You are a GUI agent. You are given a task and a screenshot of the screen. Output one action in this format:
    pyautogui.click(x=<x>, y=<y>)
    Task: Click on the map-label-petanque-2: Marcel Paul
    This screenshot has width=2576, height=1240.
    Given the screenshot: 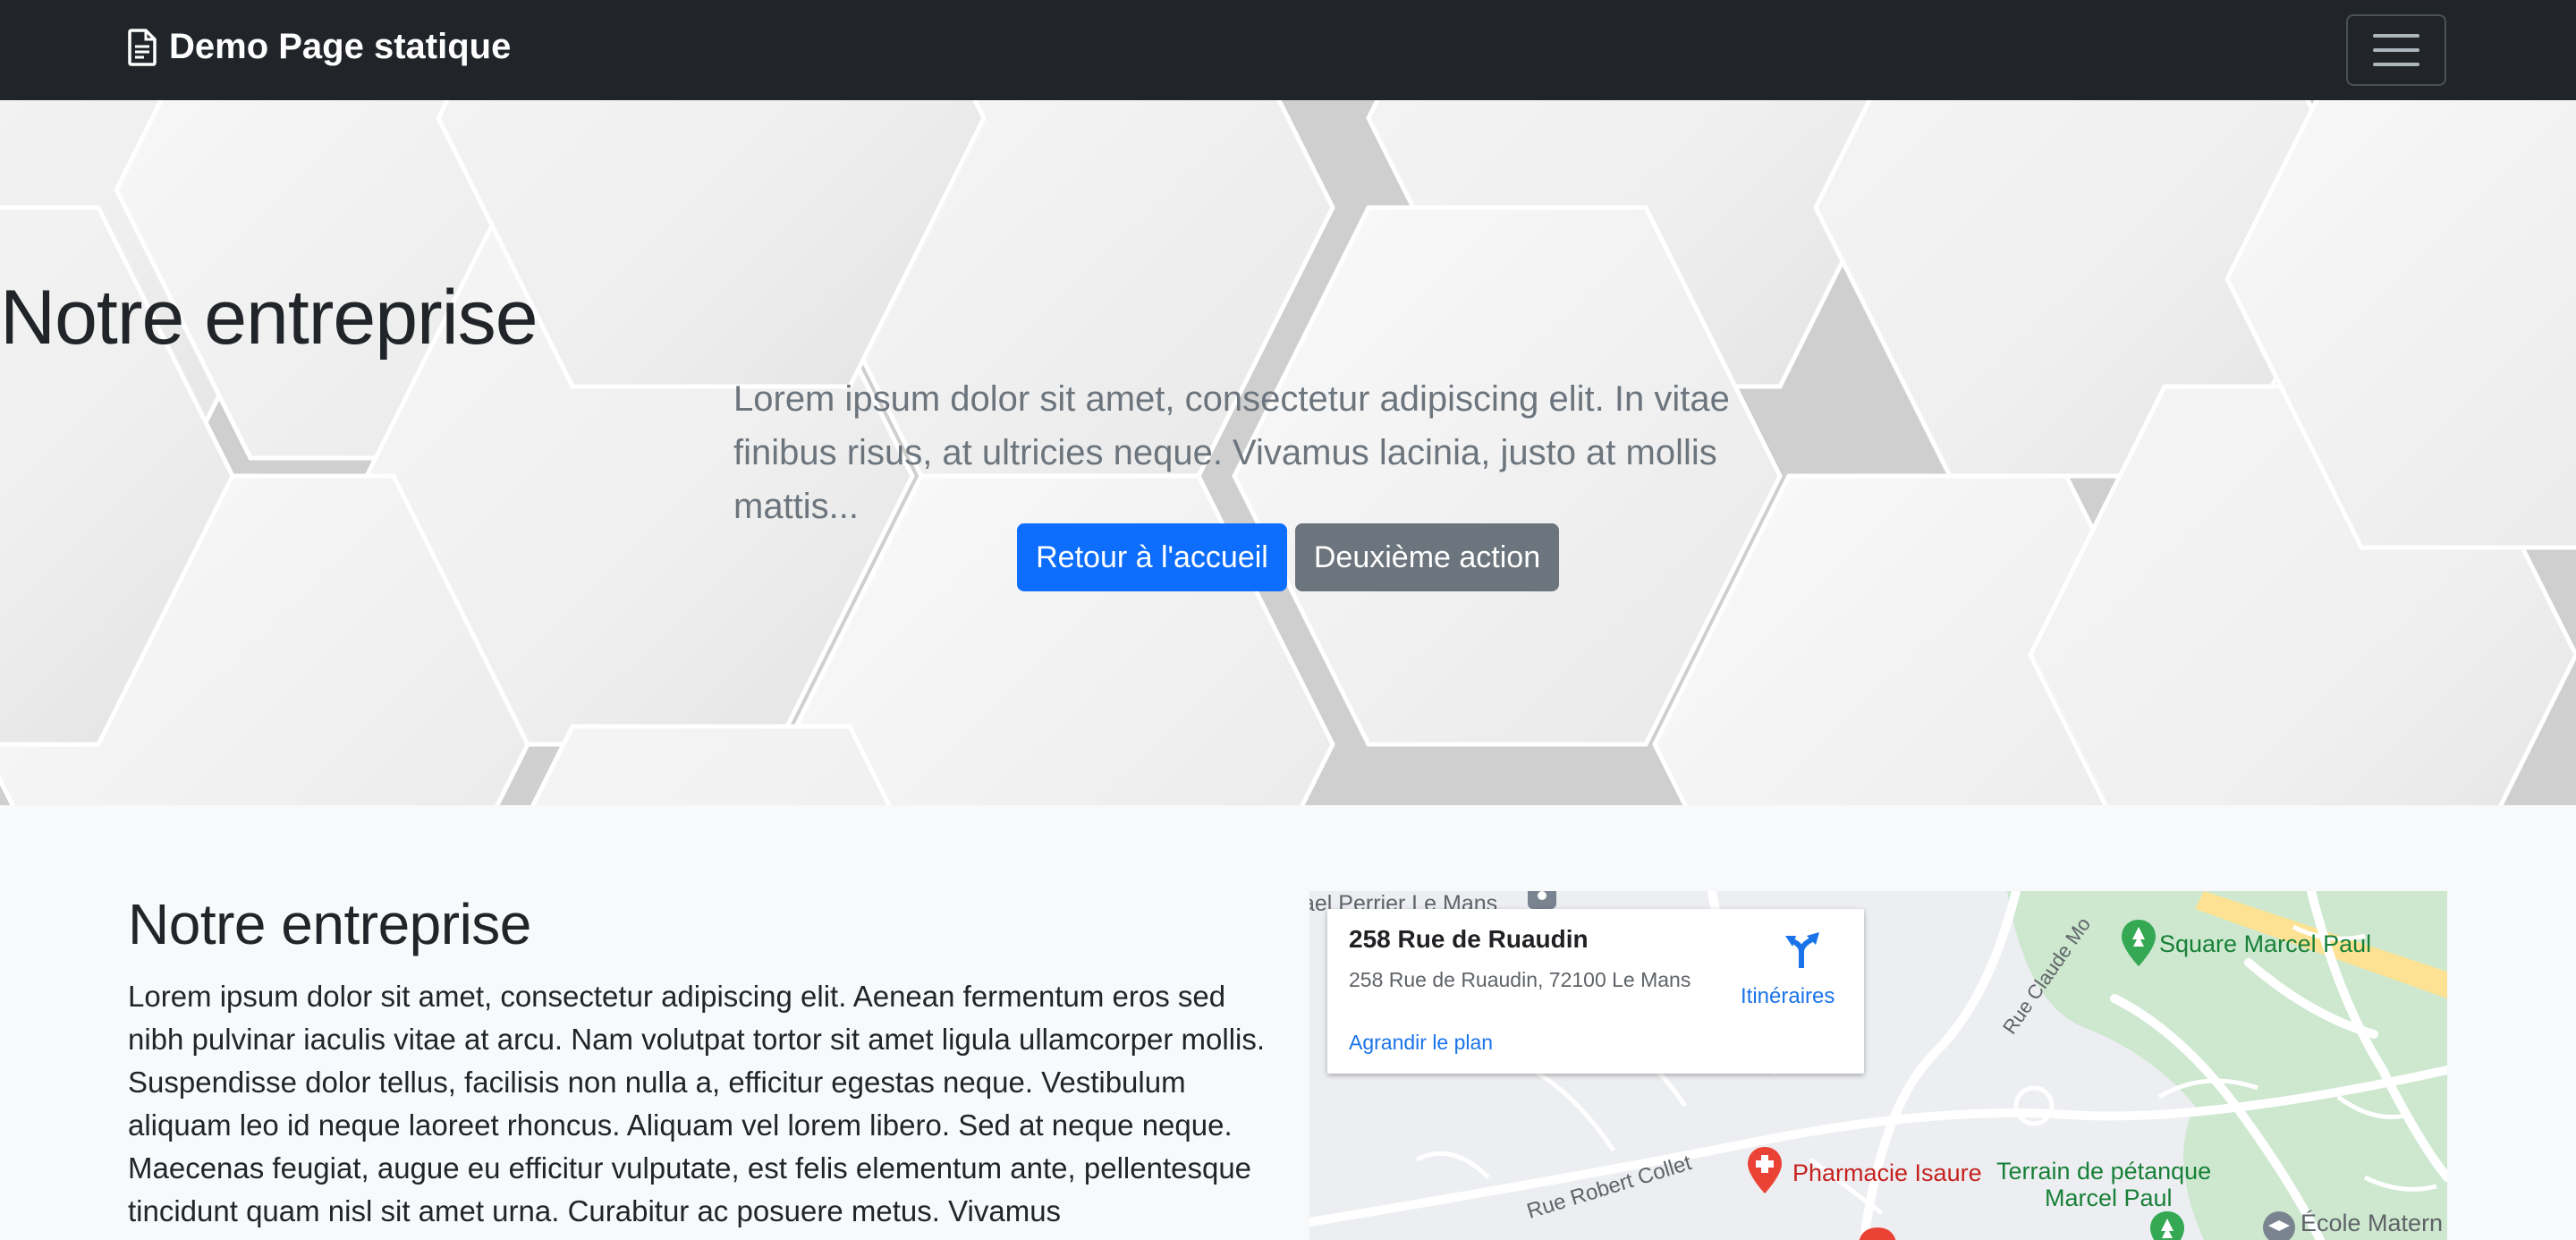 What is the action you would take?
    pyautogui.click(x=2109, y=1198)
    